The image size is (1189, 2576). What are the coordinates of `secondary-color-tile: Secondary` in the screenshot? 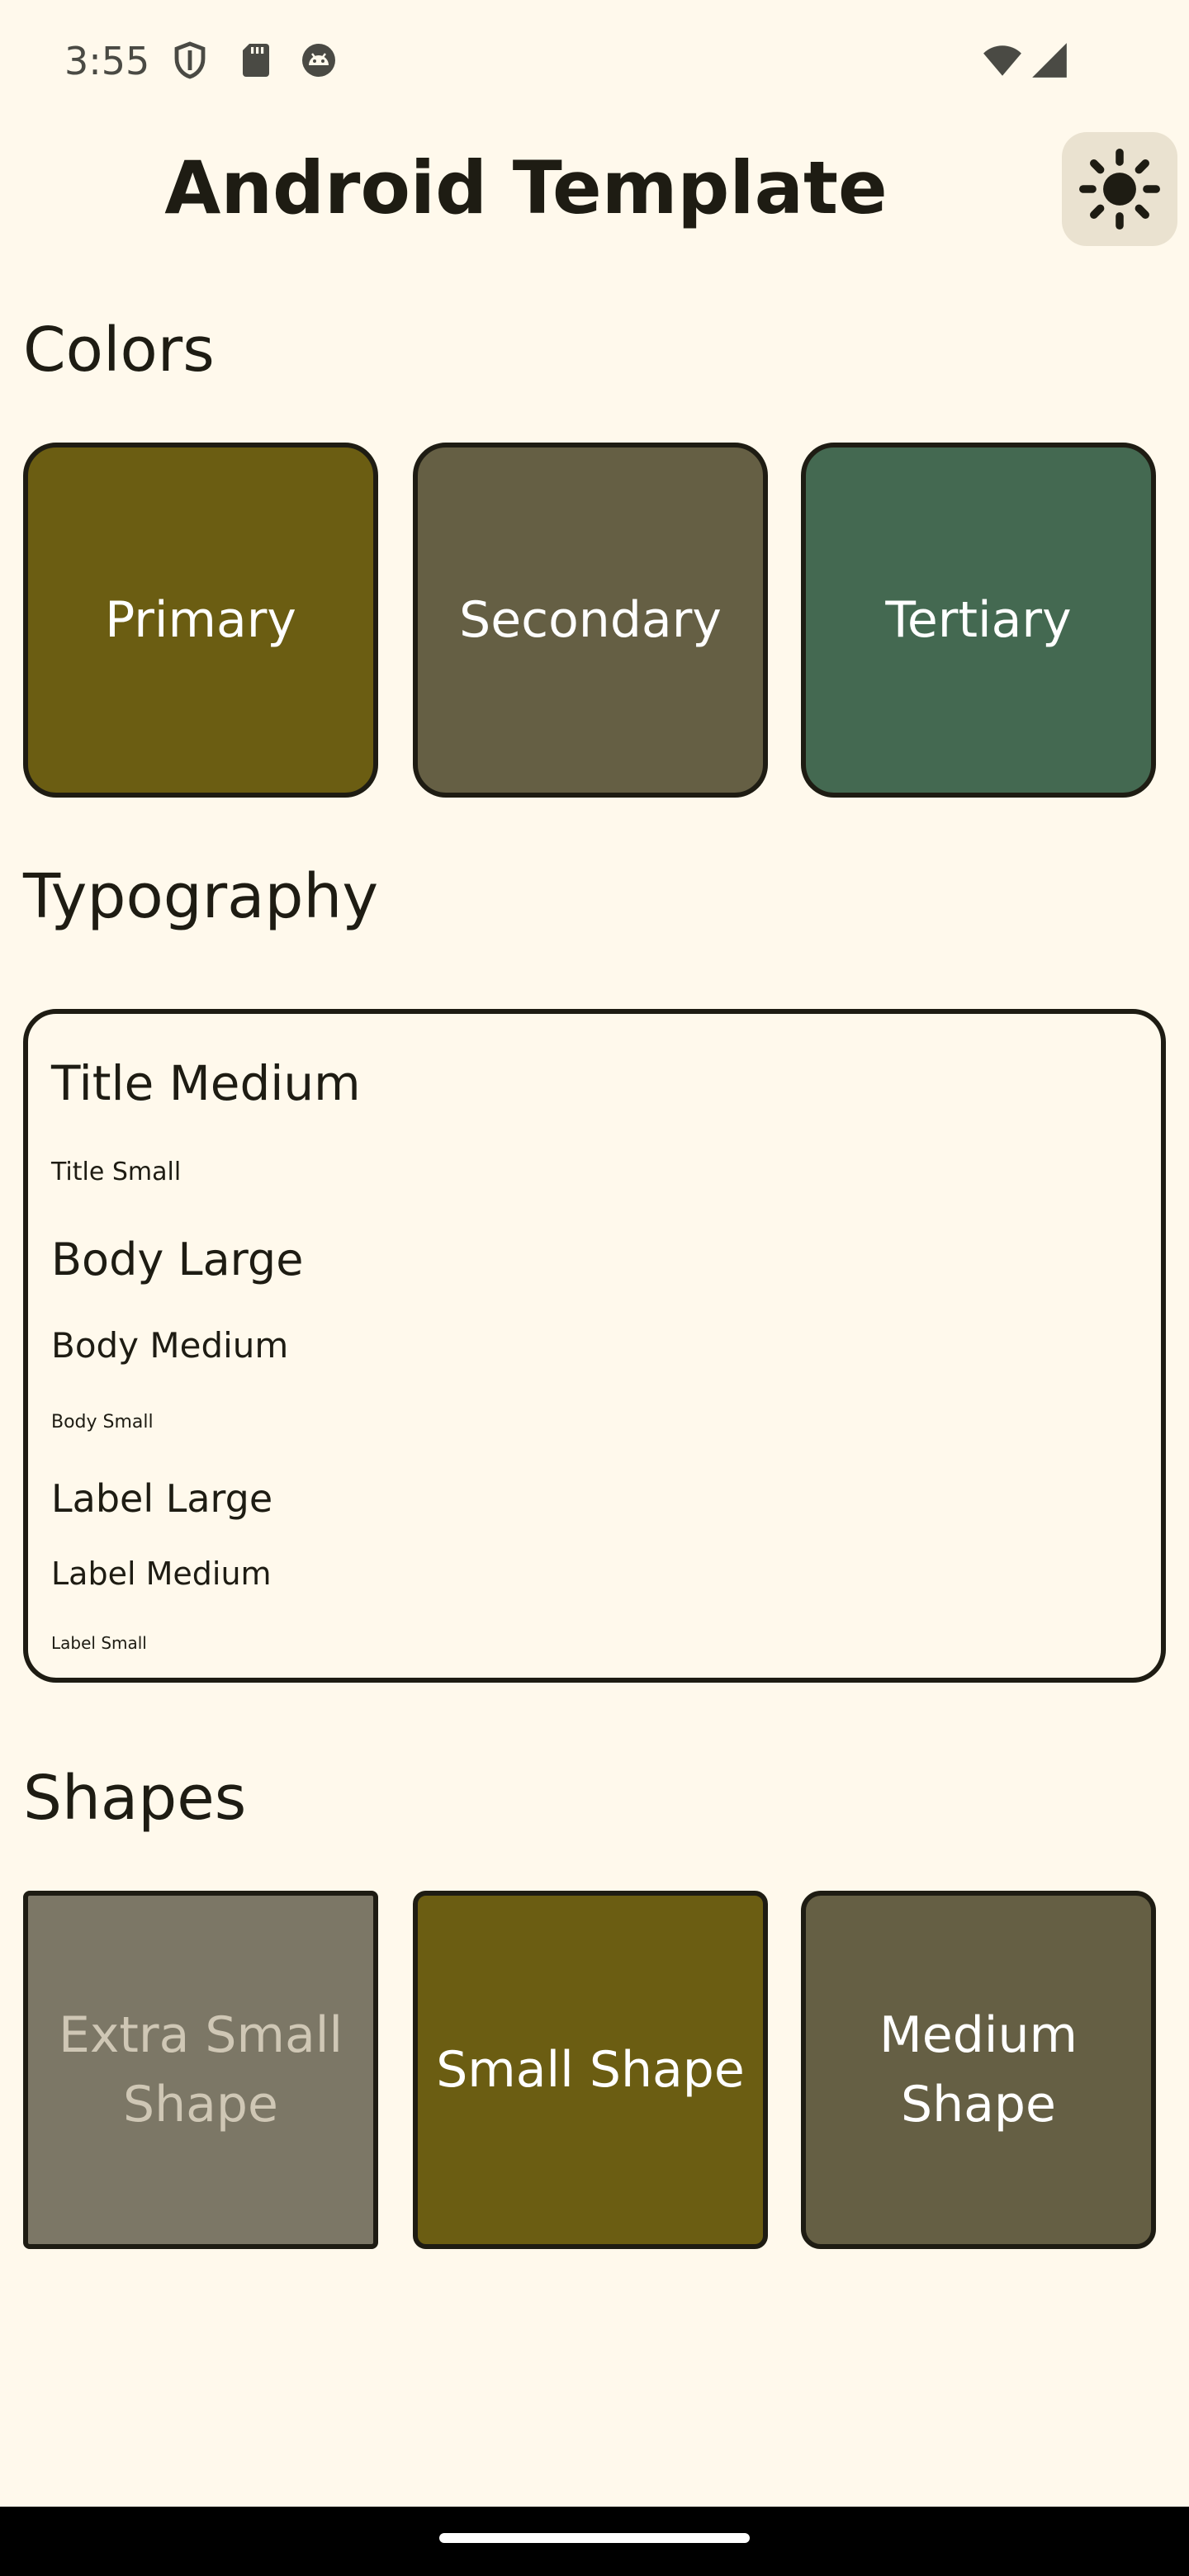 It's located at (590, 620).